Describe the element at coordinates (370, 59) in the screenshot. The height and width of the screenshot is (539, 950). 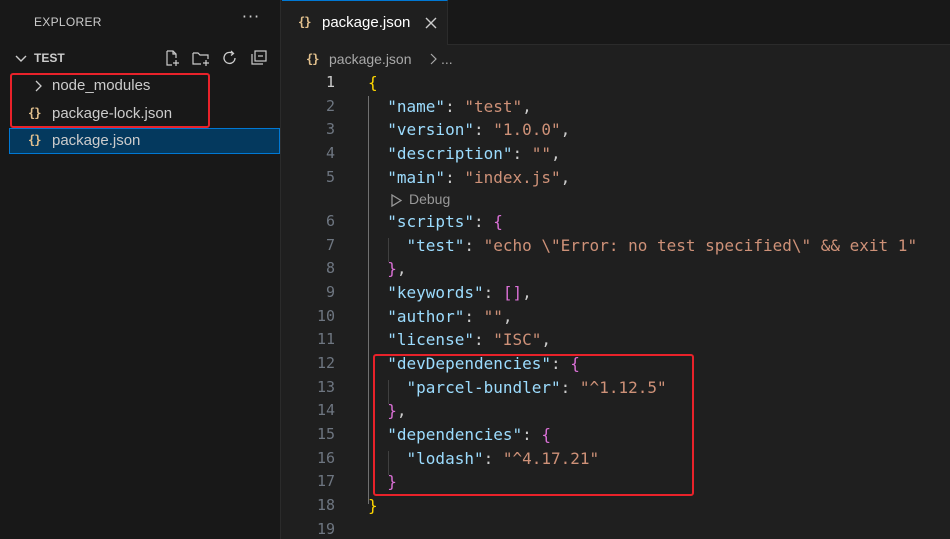
I see `breadcrumb-file: package.json` at that location.